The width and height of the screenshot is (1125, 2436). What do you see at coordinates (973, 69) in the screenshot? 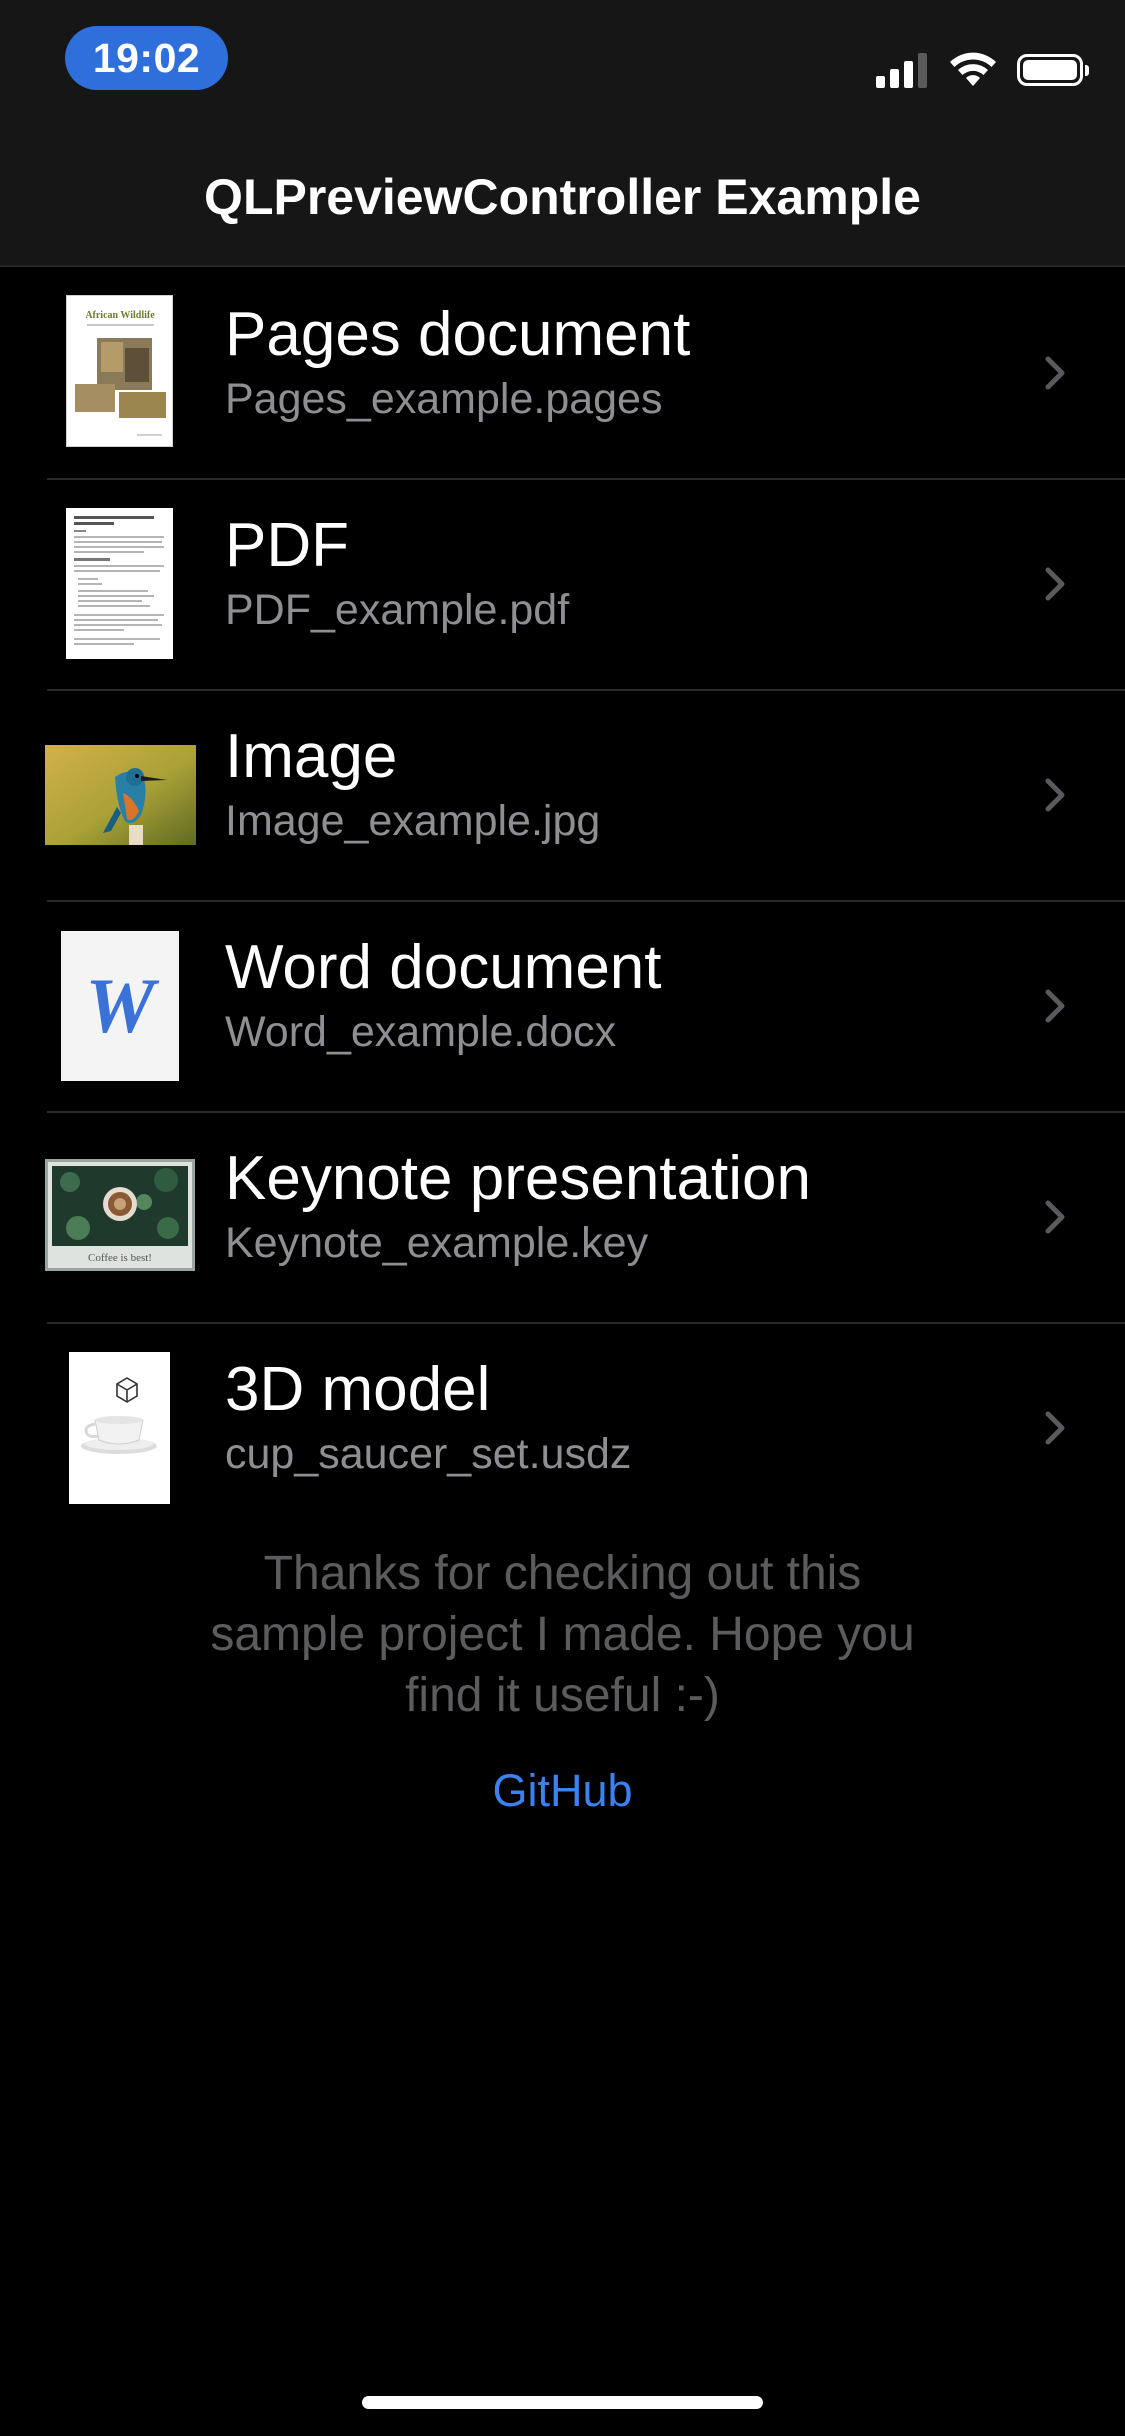
I see `wifi-icon` at bounding box center [973, 69].